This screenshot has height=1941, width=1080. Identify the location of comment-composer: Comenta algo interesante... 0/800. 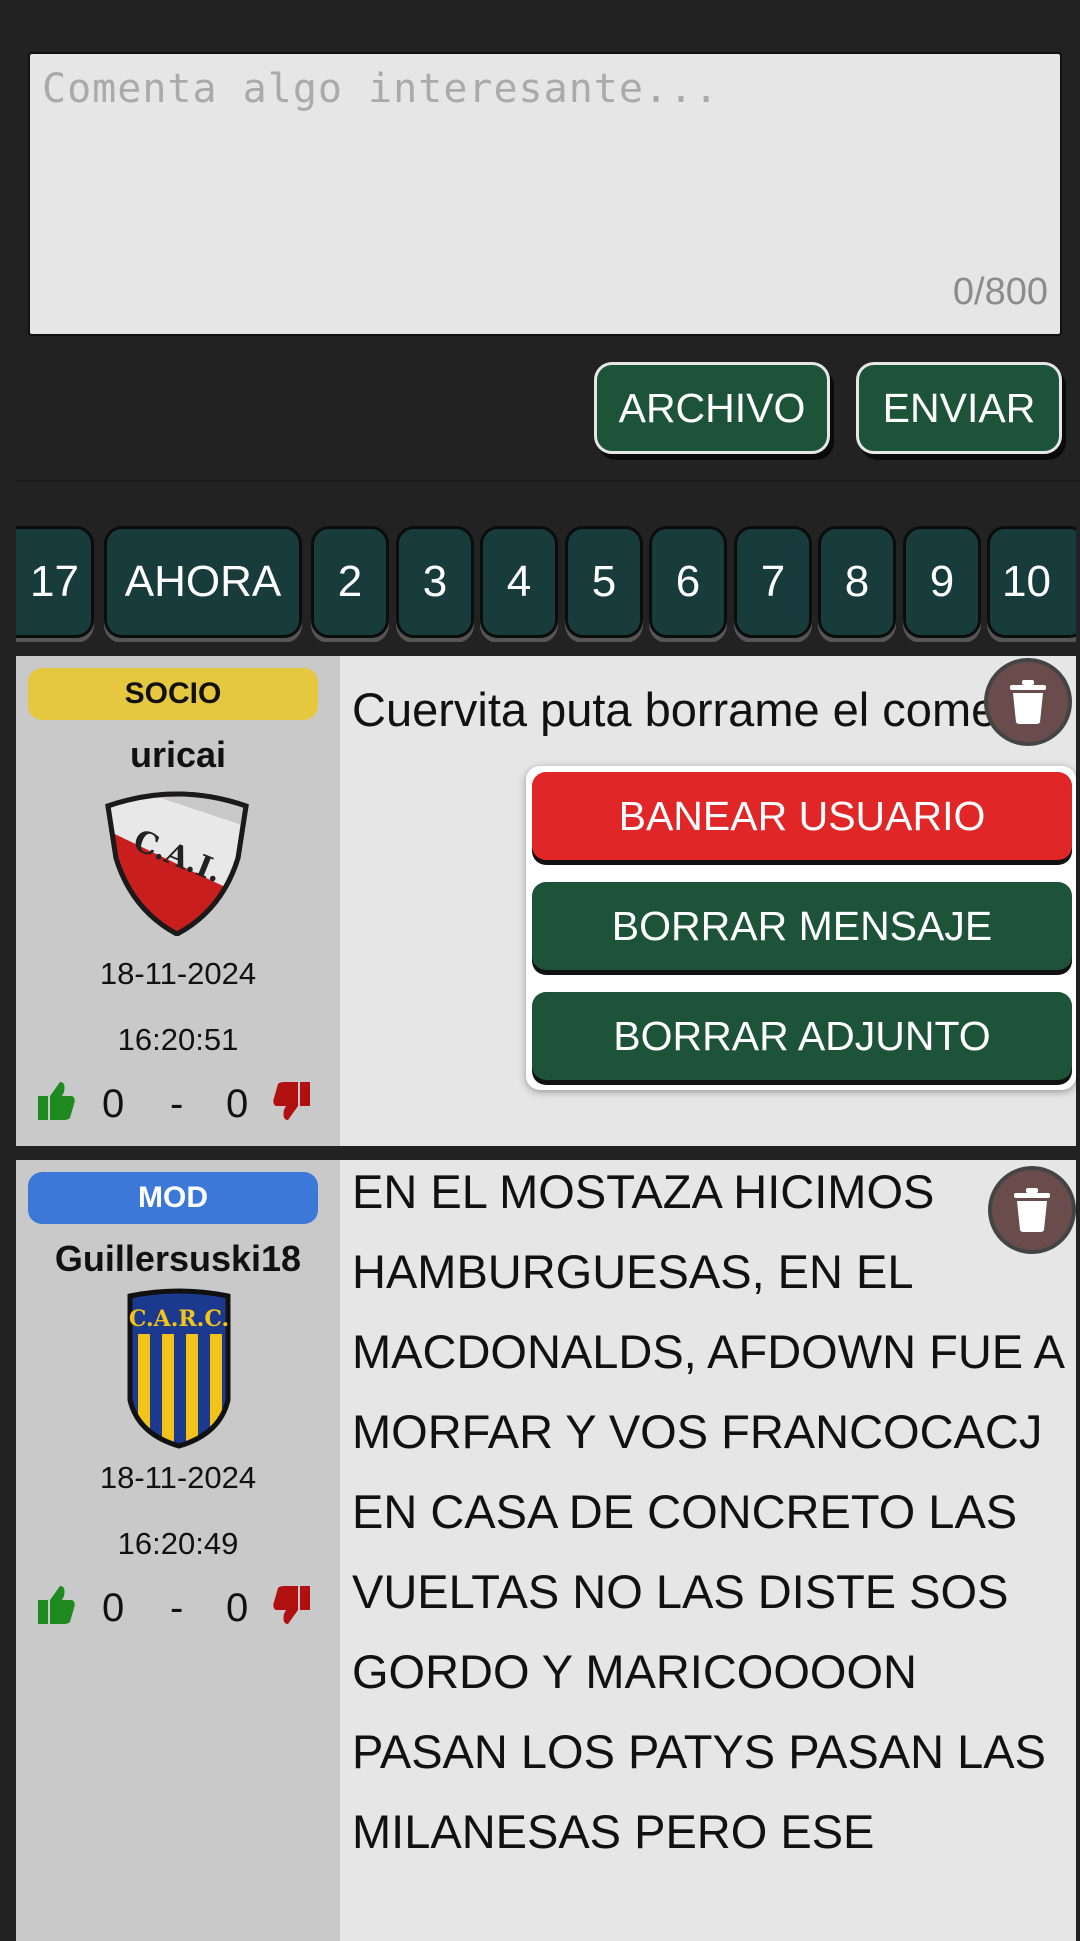
(545, 194).